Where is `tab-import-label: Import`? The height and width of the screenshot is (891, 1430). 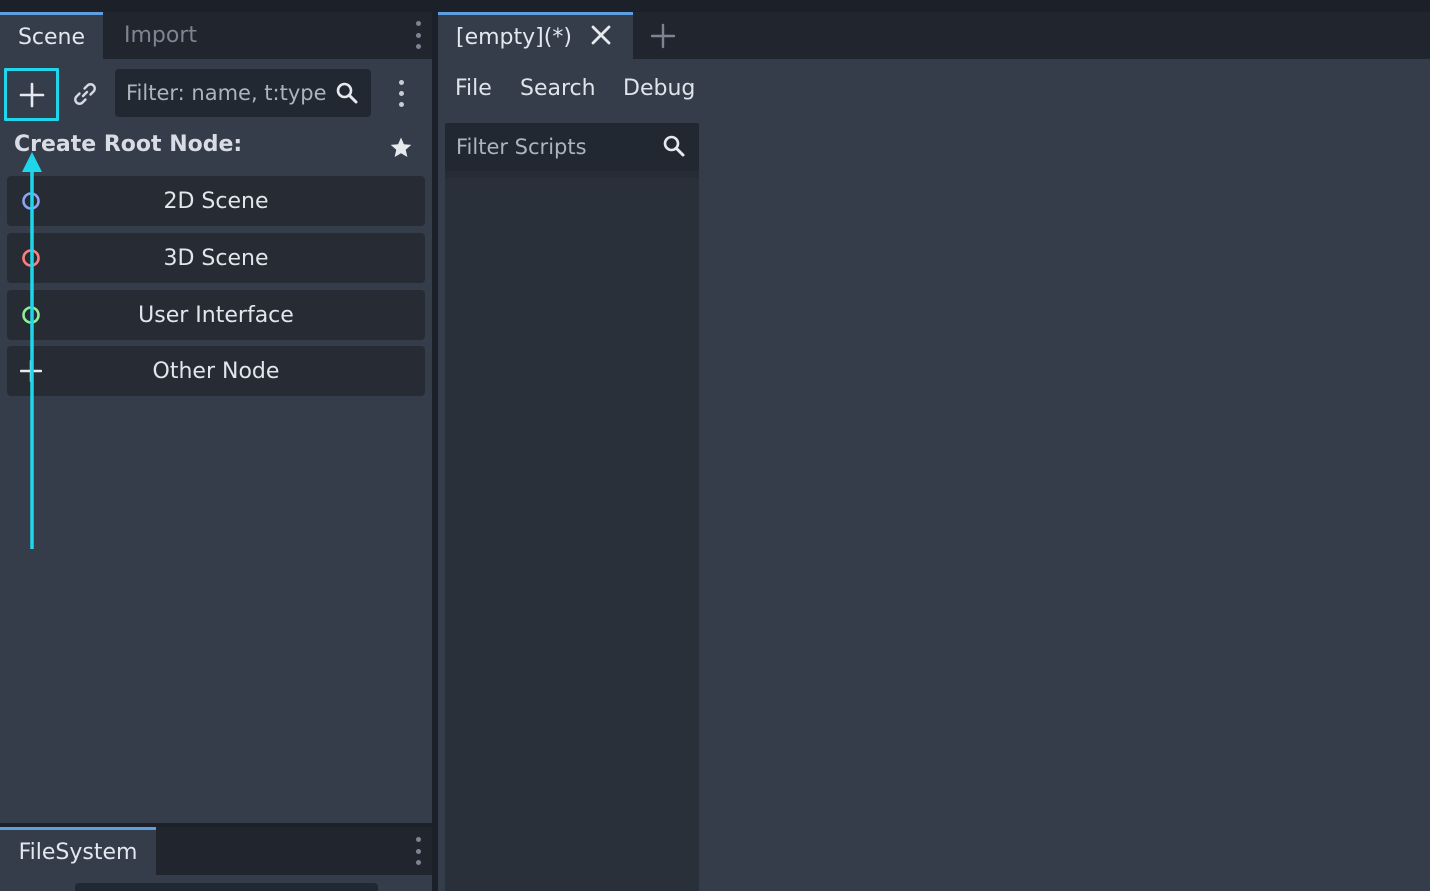
tab-import-label: Import is located at coordinates (160, 35).